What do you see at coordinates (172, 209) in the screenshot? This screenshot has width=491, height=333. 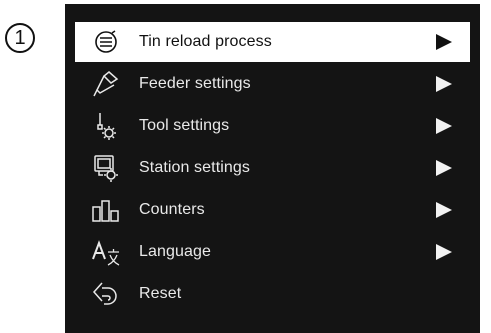 I see `menu-item-label: Counters` at bounding box center [172, 209].